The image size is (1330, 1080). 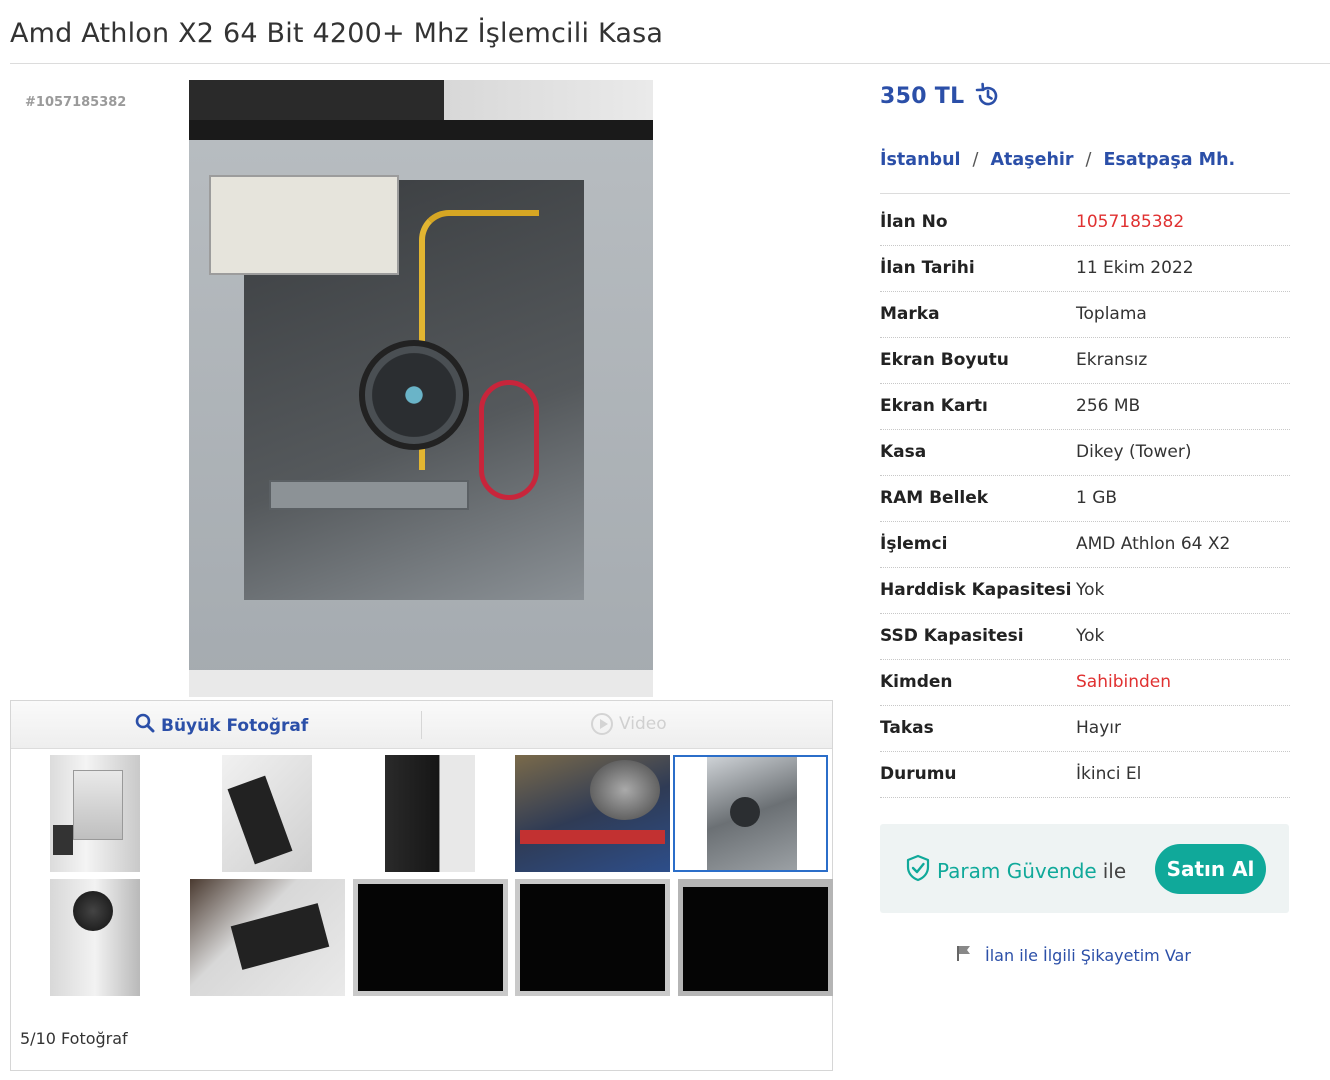 What do you see at coordinates (670, 63) in the screenshot?
I see `title-divider` at bounding box center [670, 63].